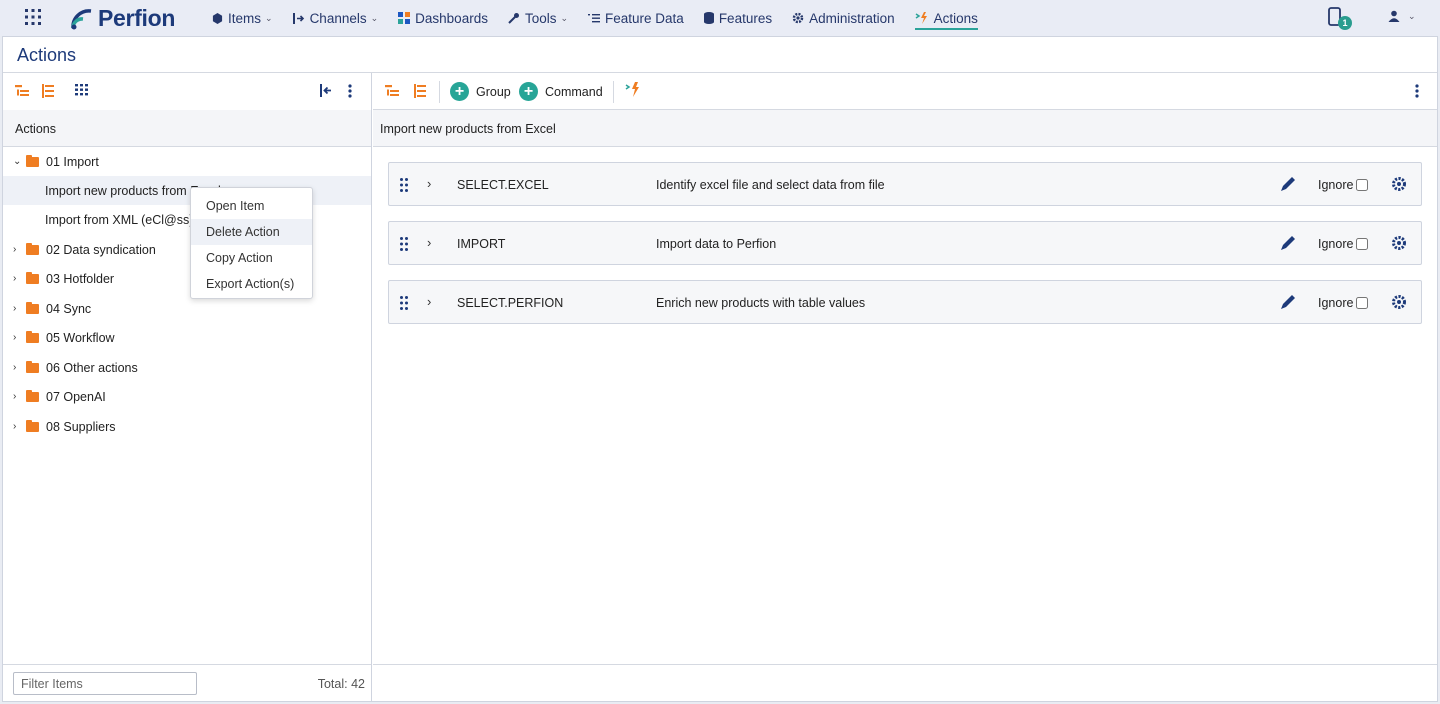 This screenshot has height=704, width=1440. I want to click on nav-actions: Actions, so click(946, 18).